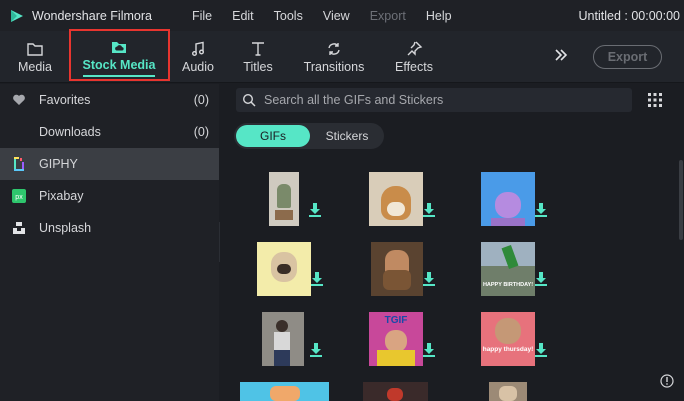  Describe the element at coordinates (336, 16) in the screenshot. I see `menu-view: View` at that location.